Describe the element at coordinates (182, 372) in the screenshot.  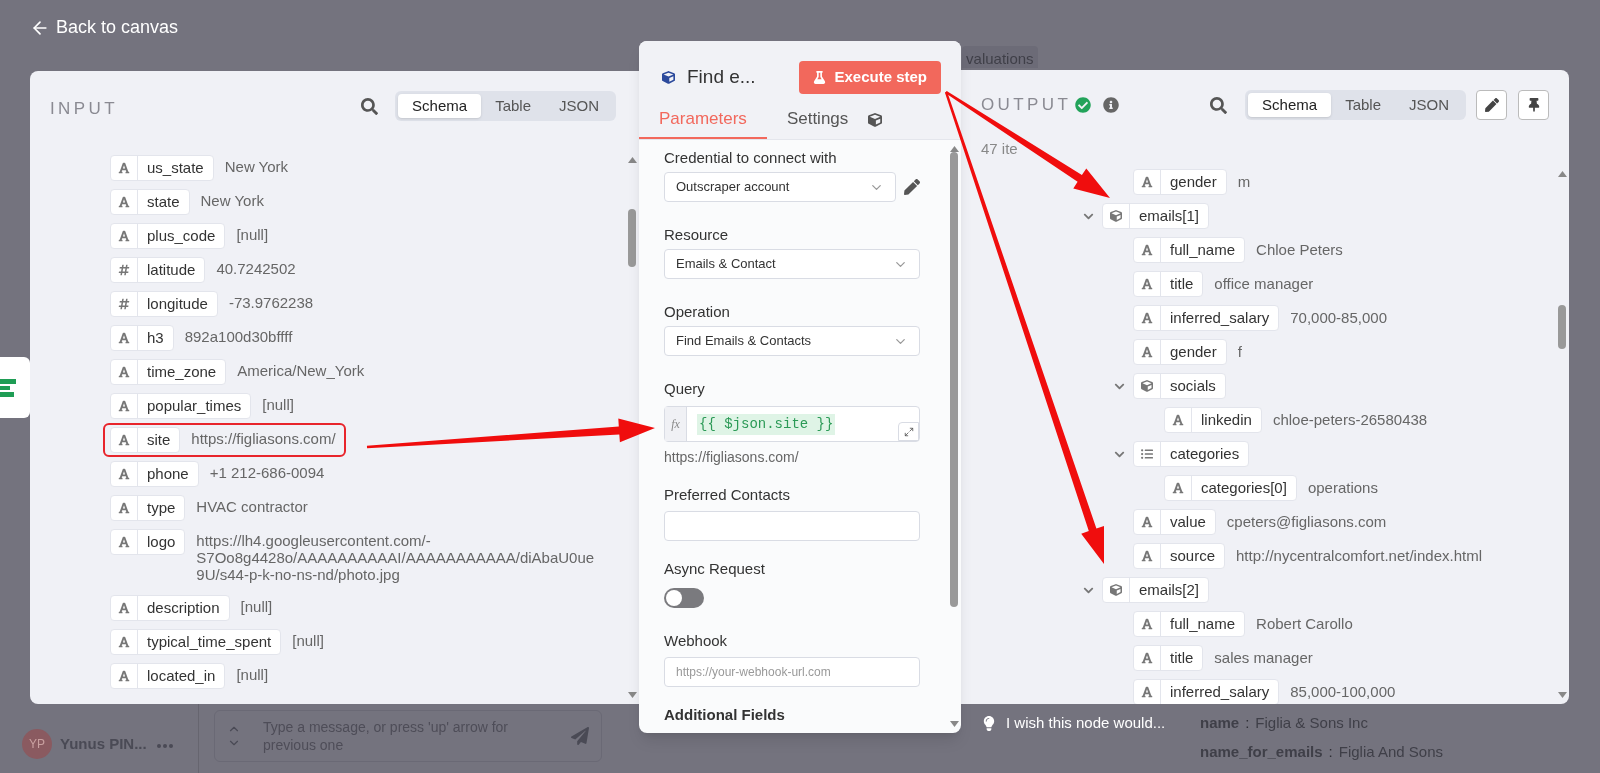
I see `field-key: time_zone` at that location.